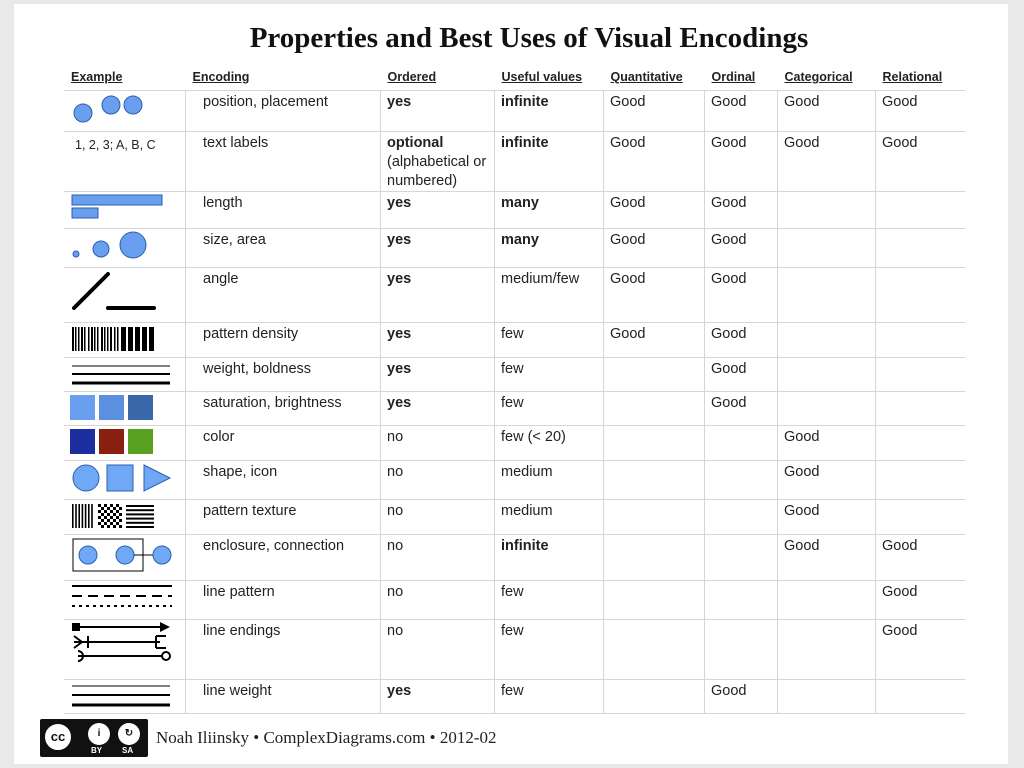 This screenshot has width=1024, height=768. What do you see at coordinates (283, 696) in the screenshot?
I see `encoding-cell: line weight` at bounding box center [283, 696].